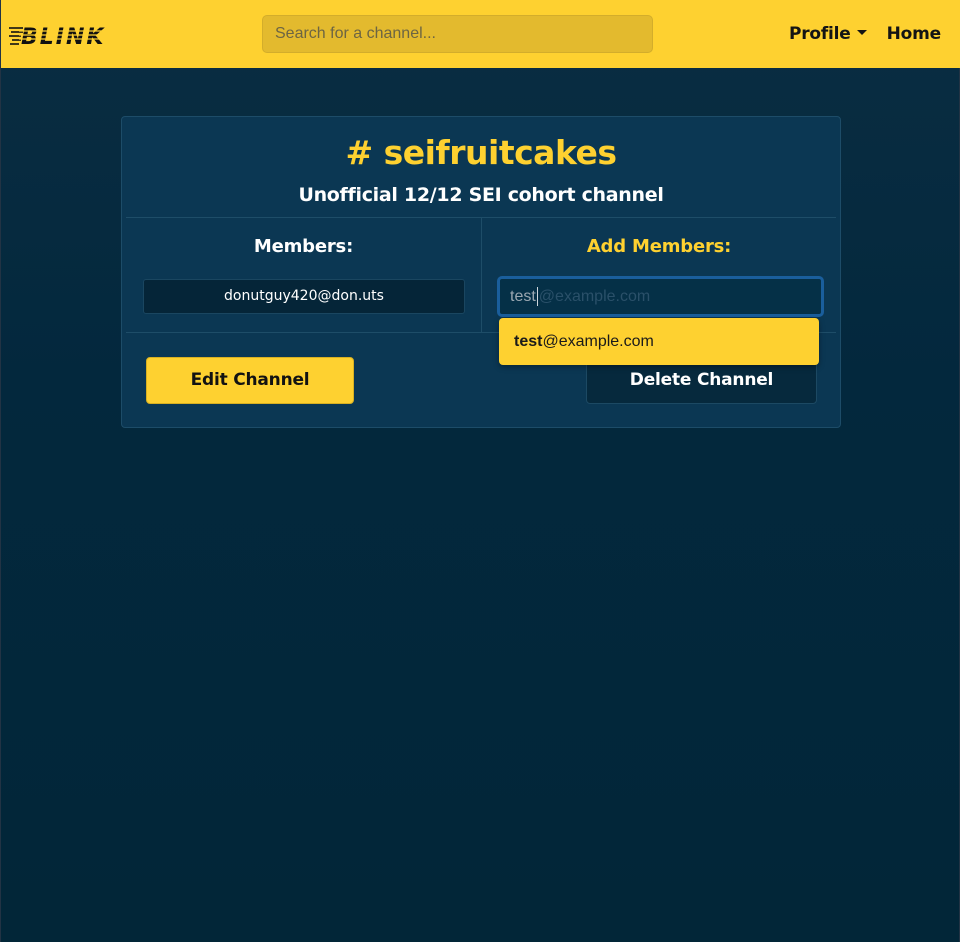 The image size is (960, 942). I want to click on text-cursor, so click(537, 296).